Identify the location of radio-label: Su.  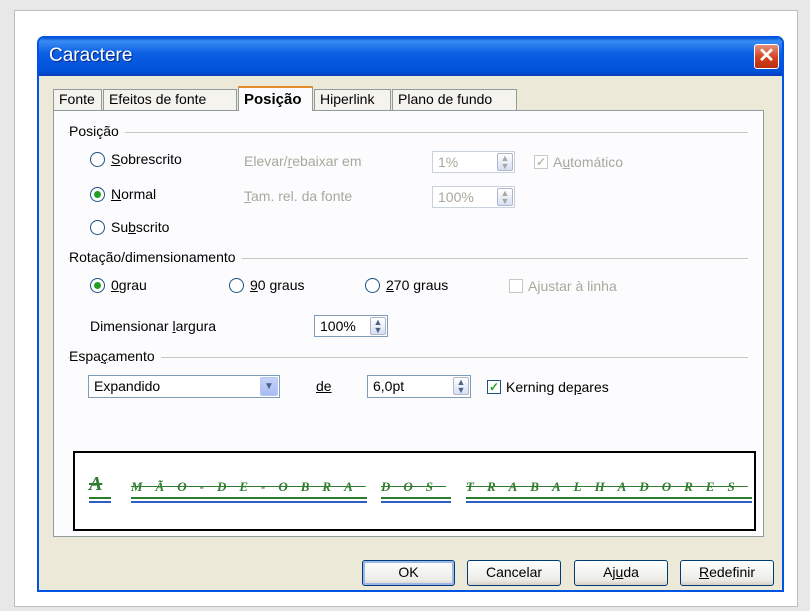
(120, 227).